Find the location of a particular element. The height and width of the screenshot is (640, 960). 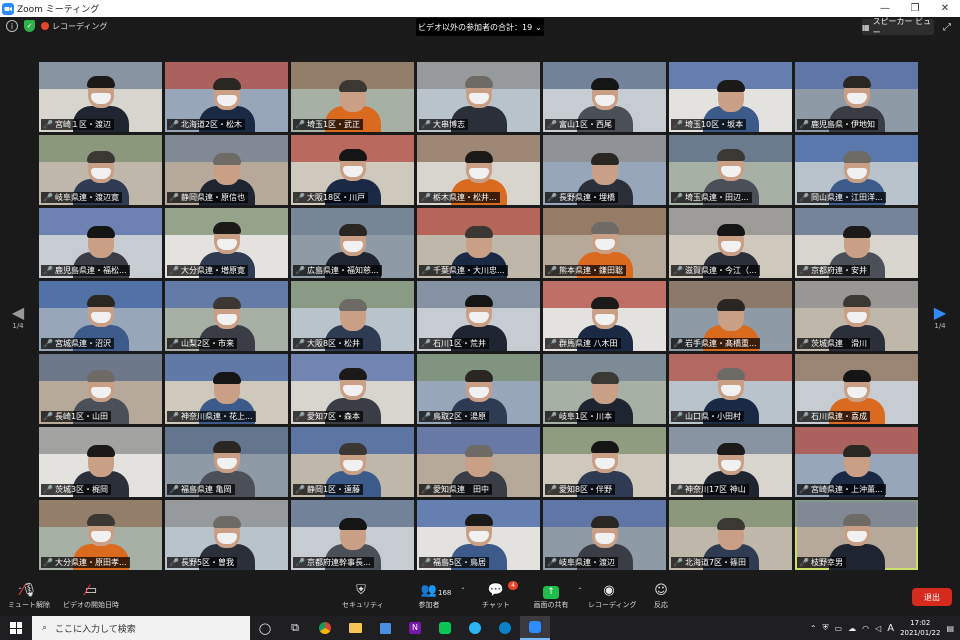

recording-indicator: レコーディング is located at coordinates (74, 26).